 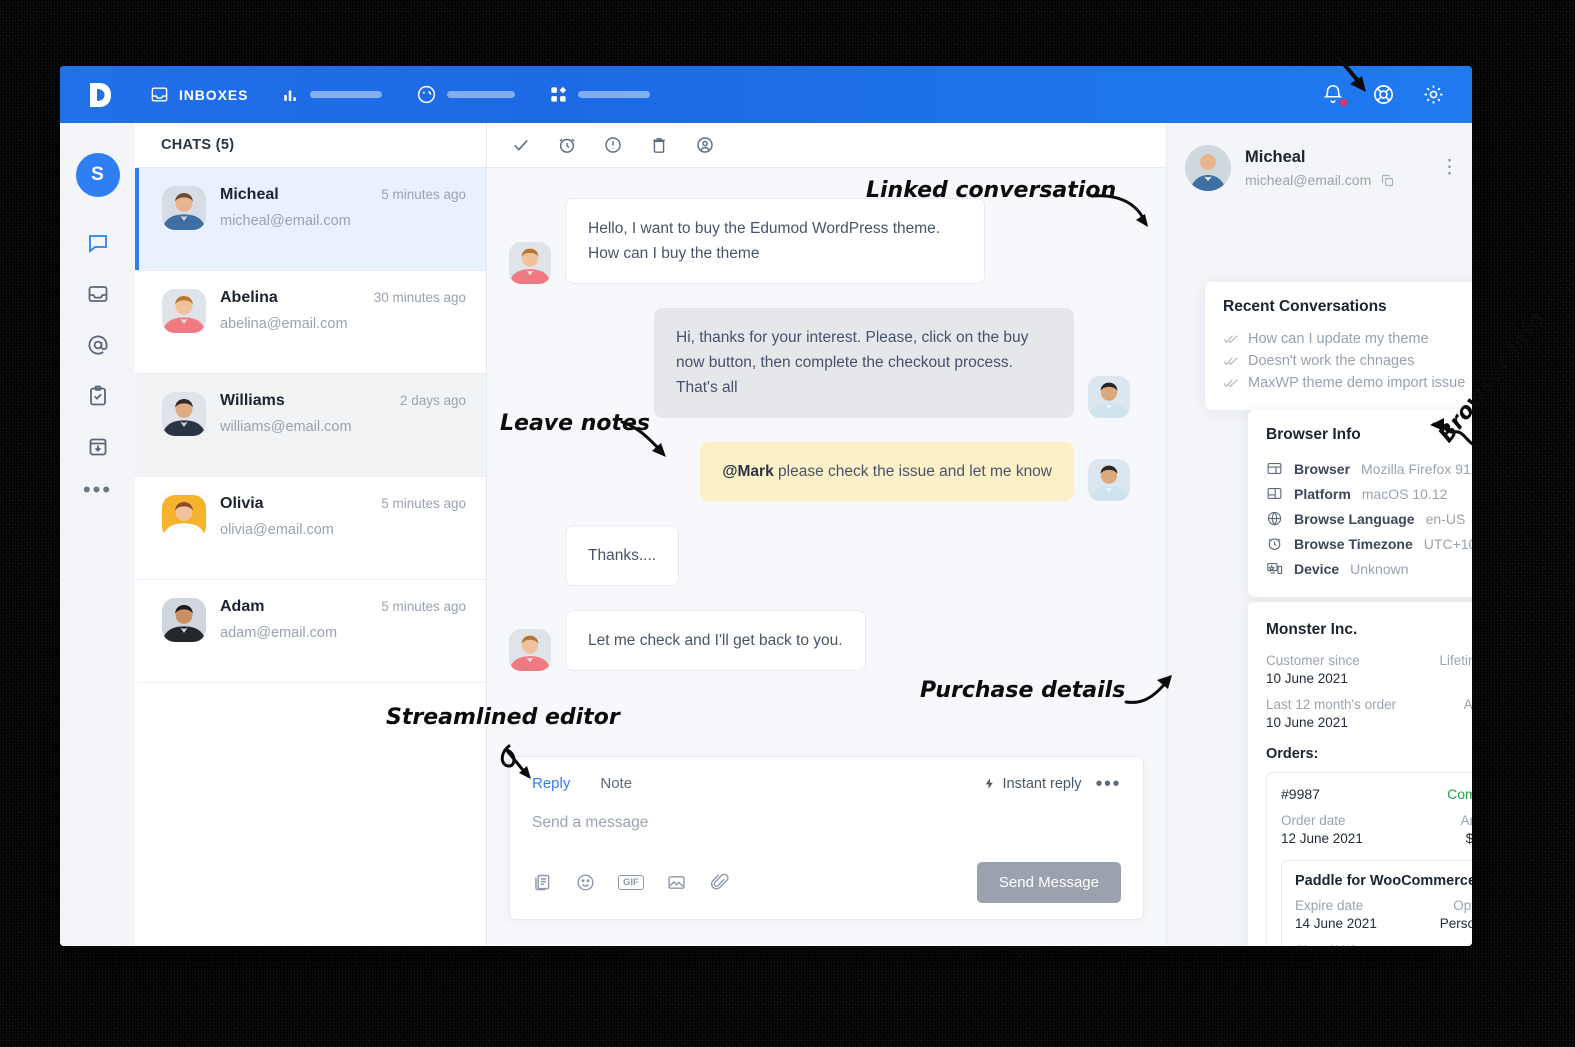 I want to click on lifebuoy-help-icon, so click(x=1384, y=95).